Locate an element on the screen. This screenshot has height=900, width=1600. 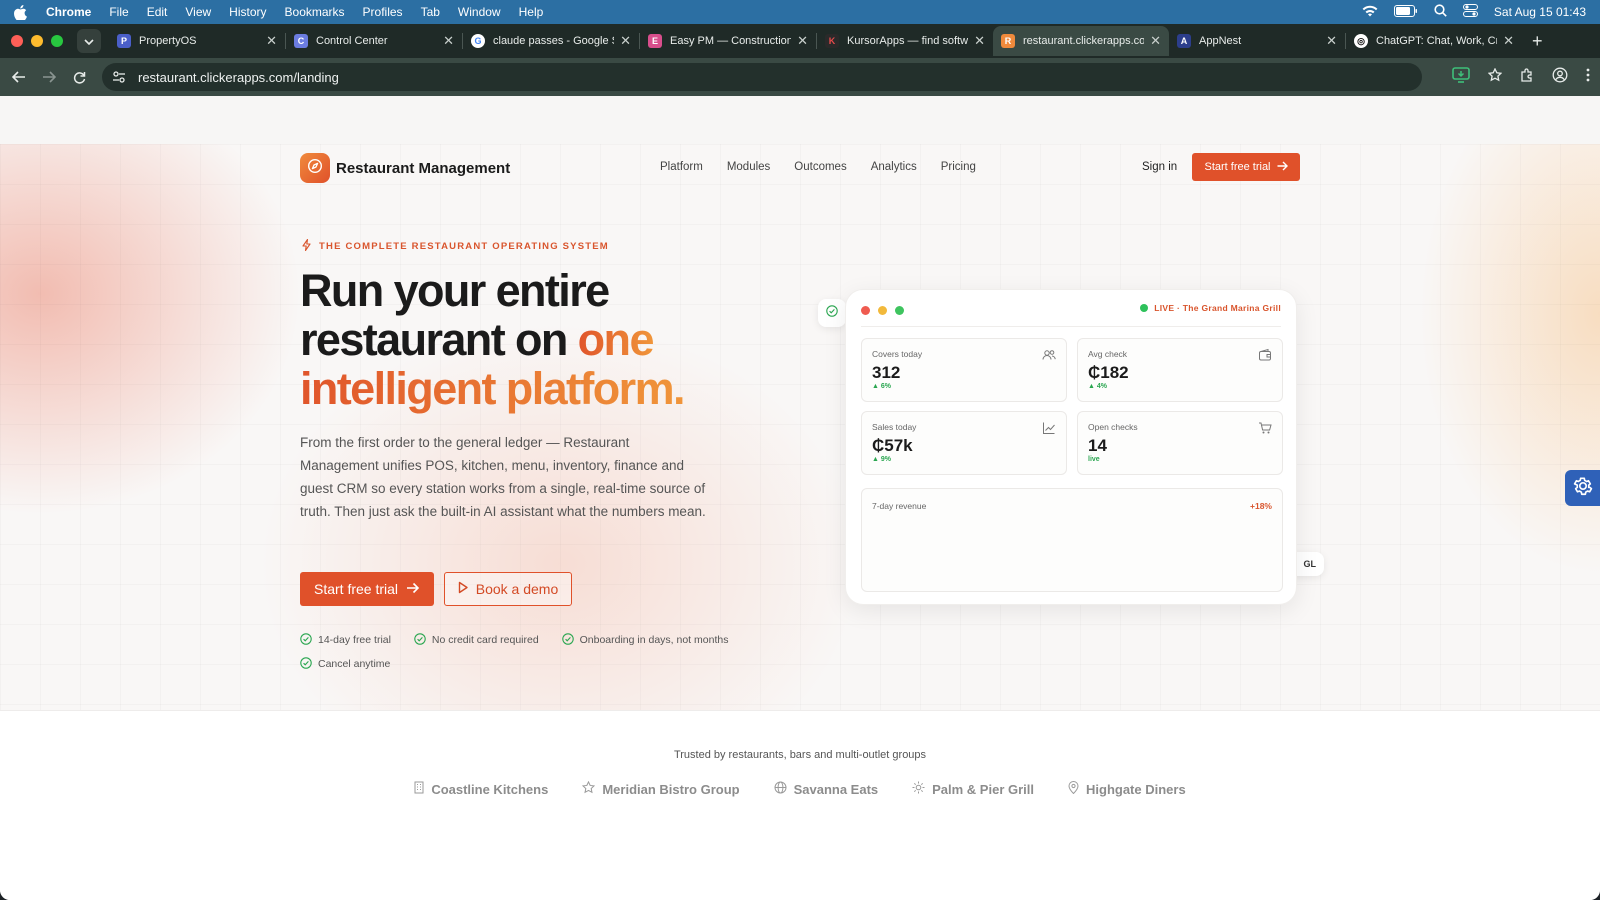
tab-kursorapps: K KursorApps — find softw ✕ is located at coordinates (905, 41).